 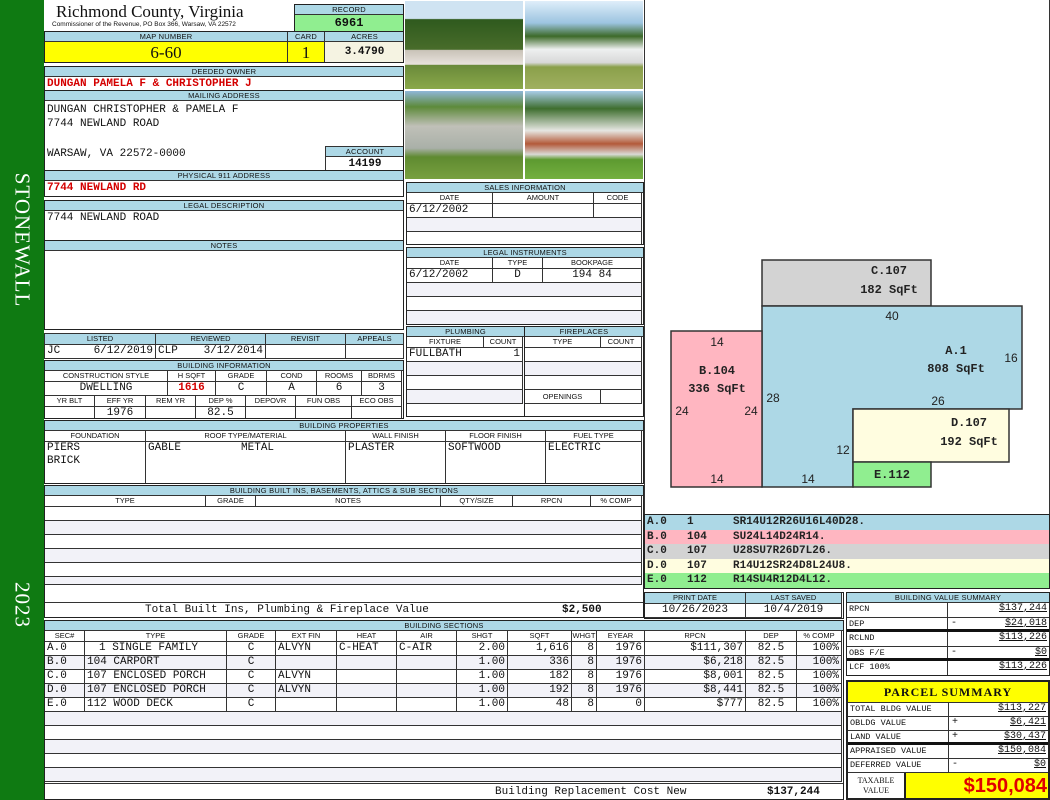 What do you see at coordinates (220, 412) in the screenshot?
I see `dep-pct: 82.5` at bounding box center [220, 412].